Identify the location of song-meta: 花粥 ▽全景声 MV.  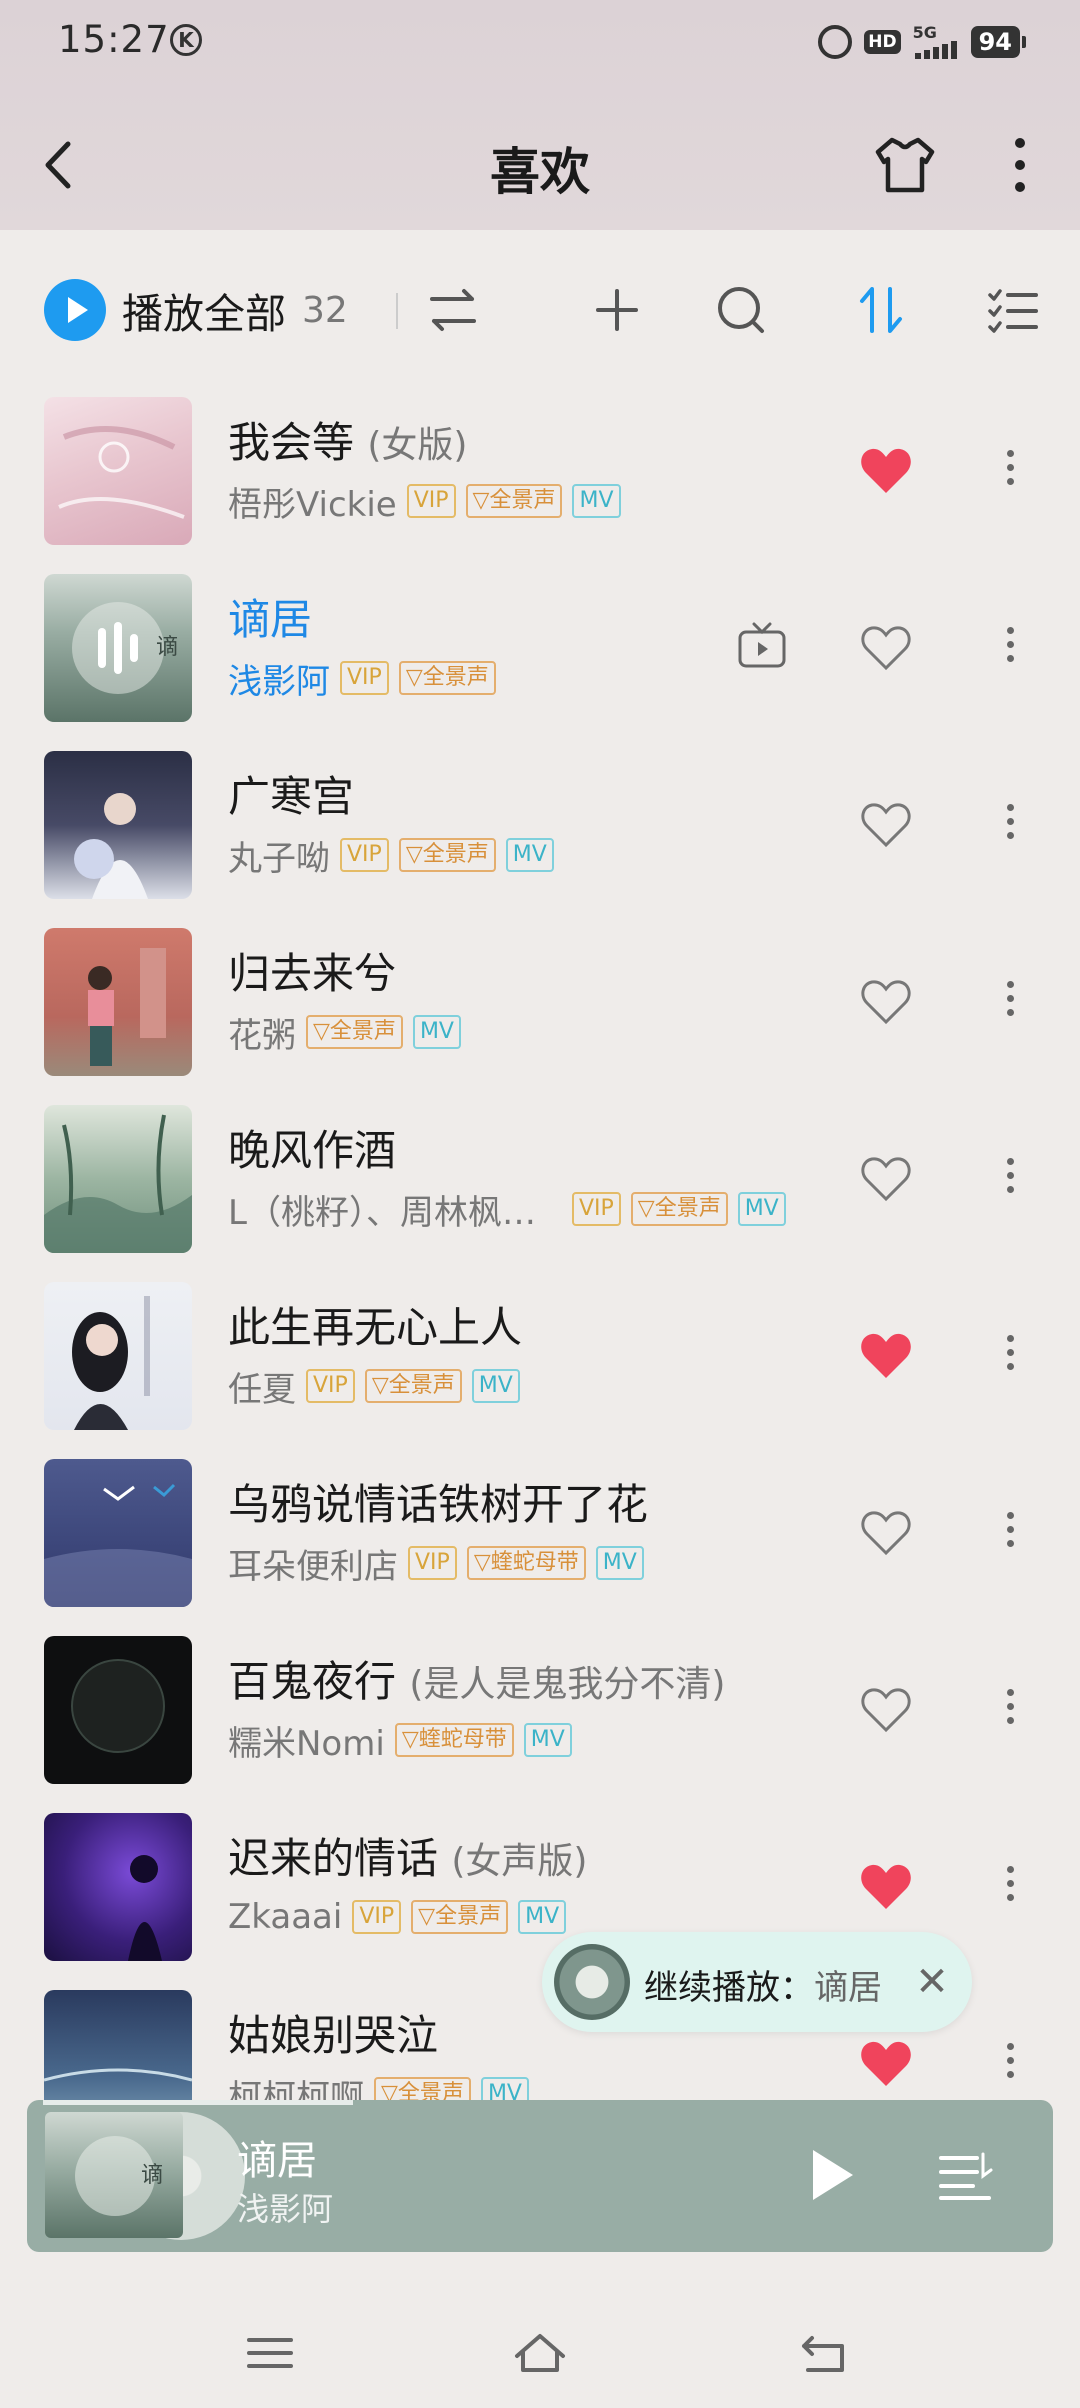
(344, 1033).